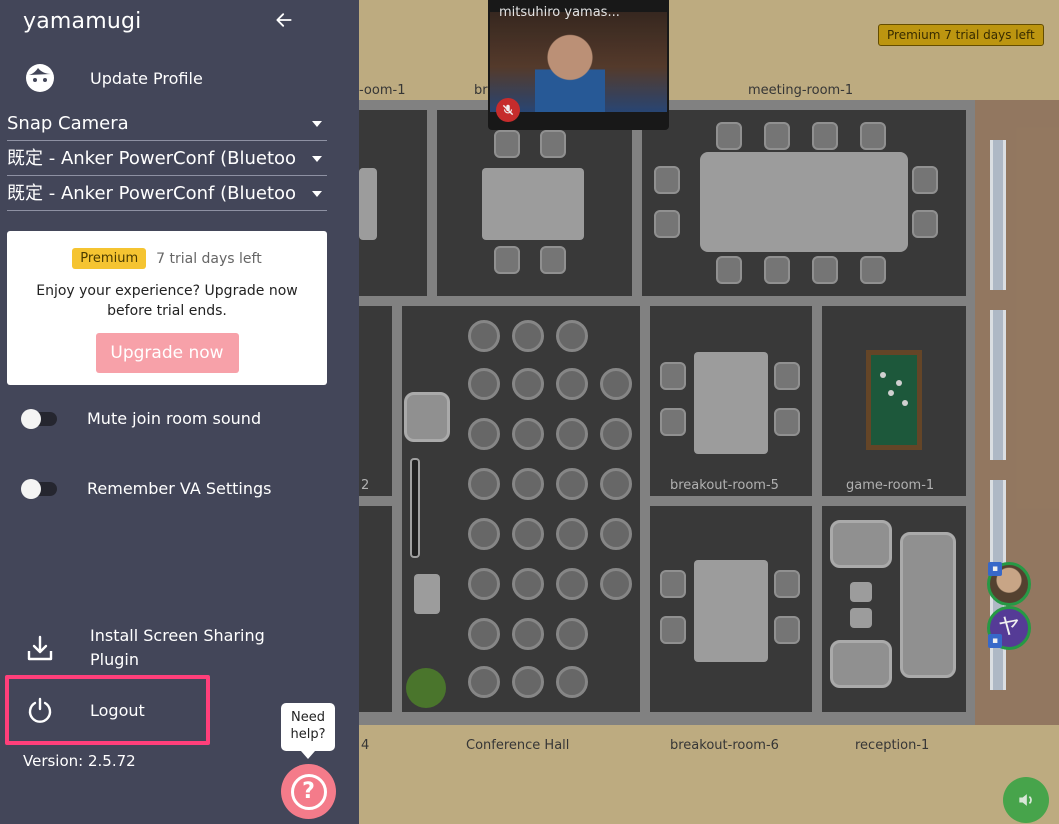 The height and width of the screenshot is (824, 1059). Describe the element at coordinates (995, 641) in the screenshot. I see `contact-badge-icon: ▪` at that location.